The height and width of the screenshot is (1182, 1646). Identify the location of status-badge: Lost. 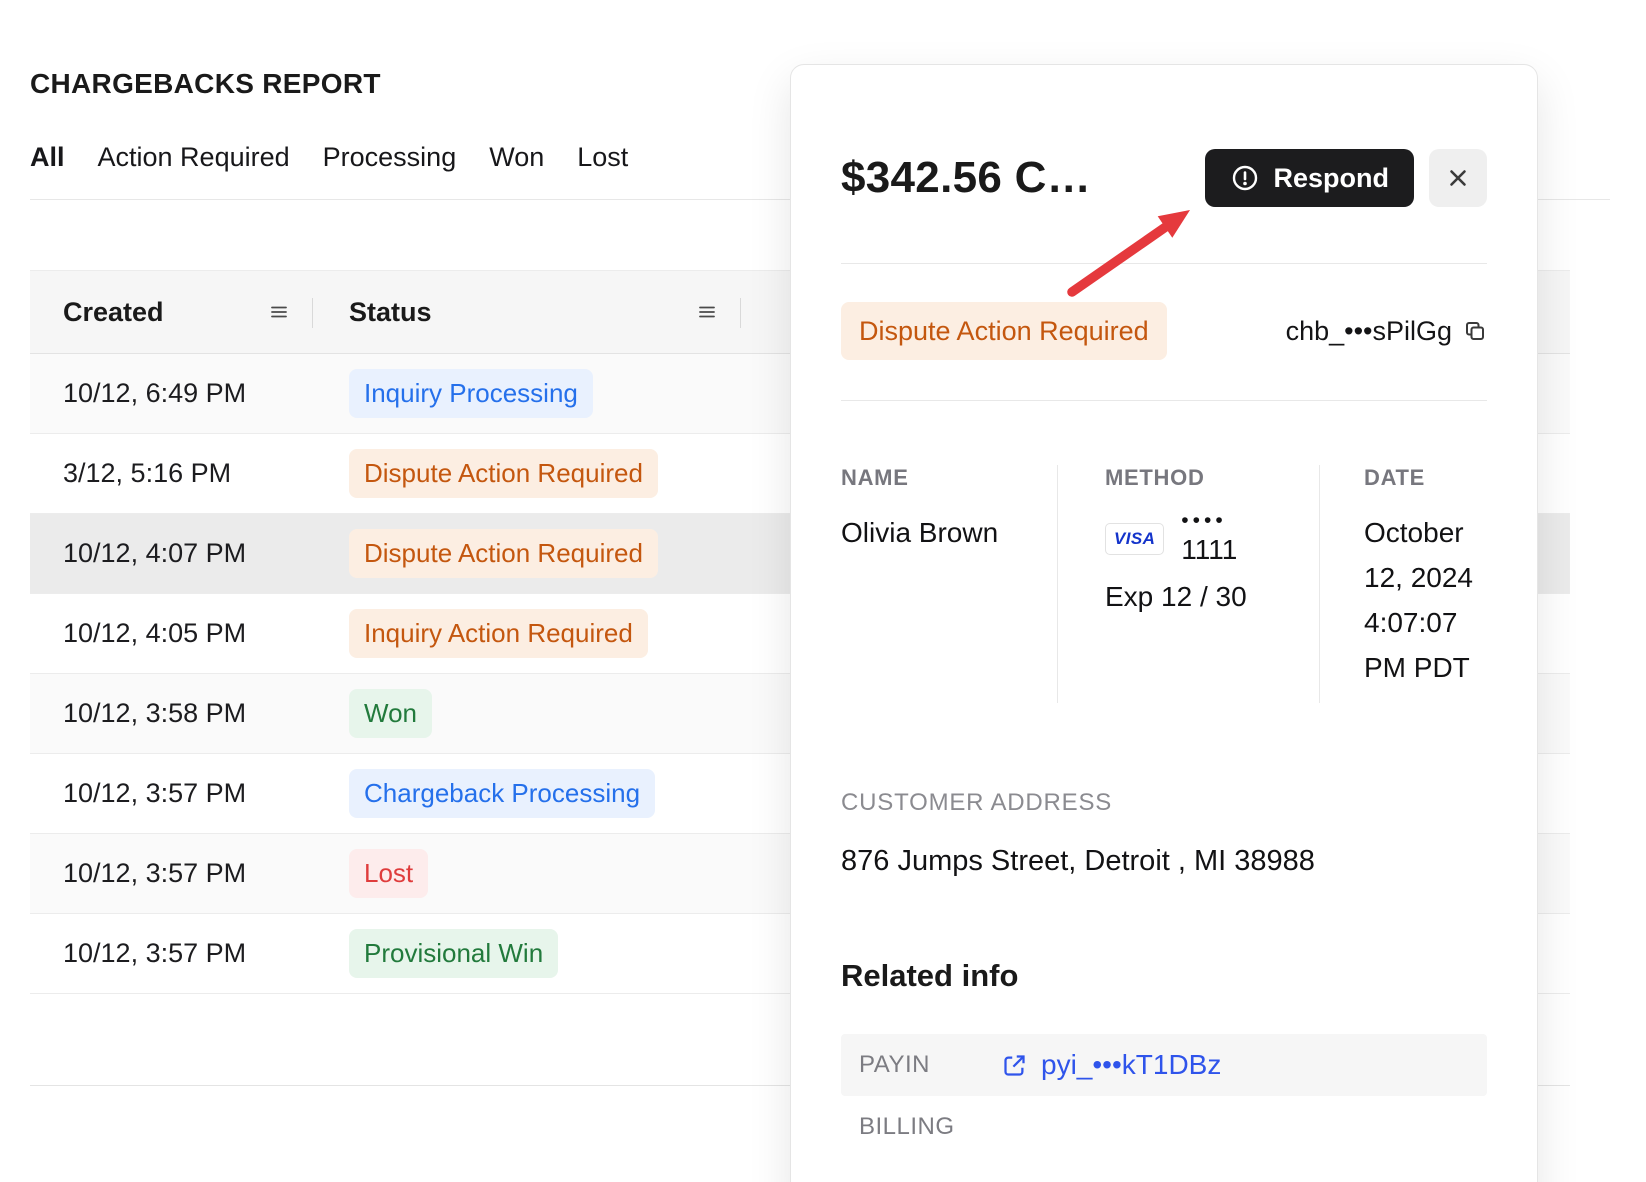
(389, 873).